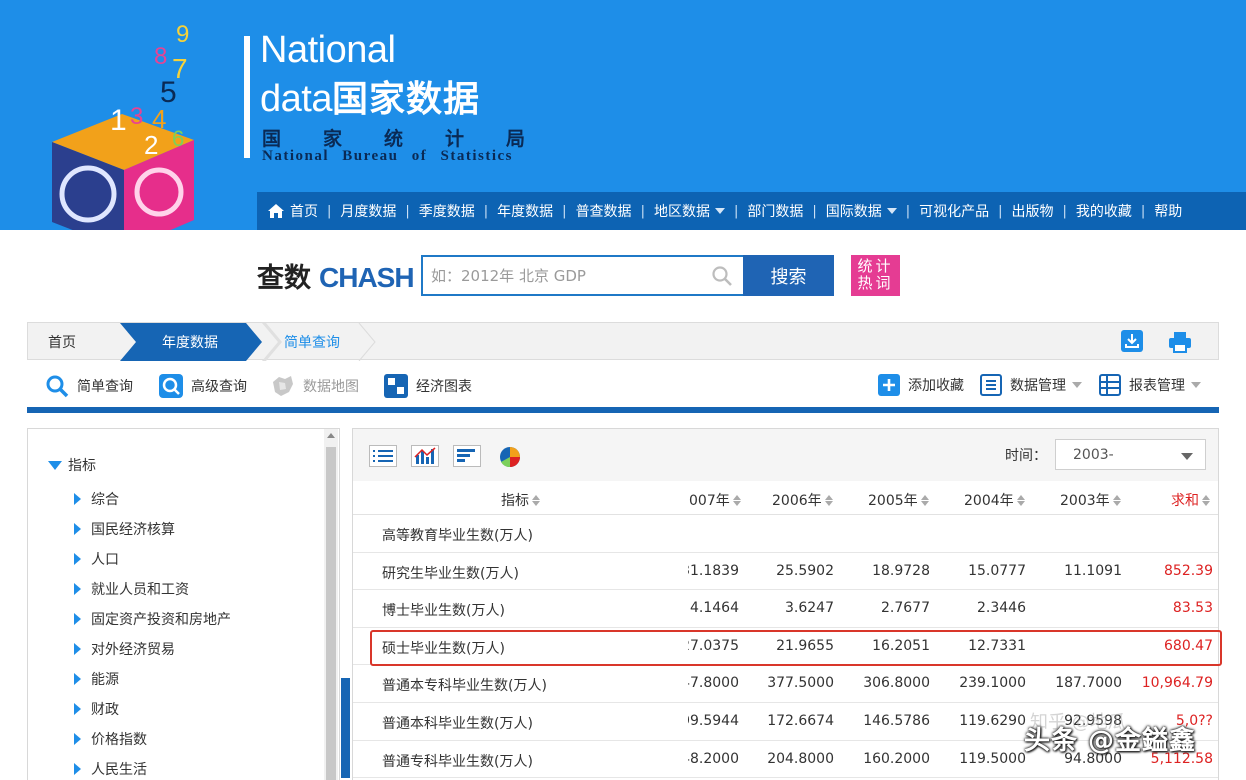  I want to click on cell-2004: 2.3446, so click(1001, 608).